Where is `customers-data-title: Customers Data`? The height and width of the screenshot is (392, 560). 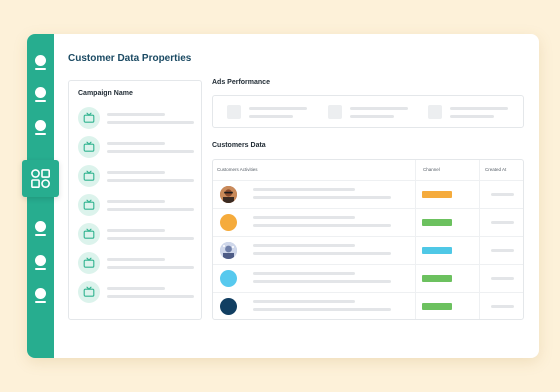 customers-data-title: Customers Data is located at coordinates (239, 145).